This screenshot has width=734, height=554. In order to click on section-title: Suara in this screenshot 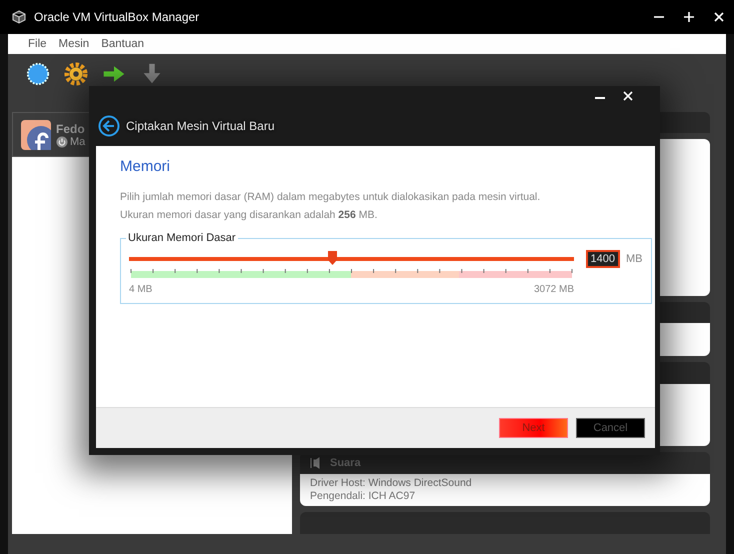, I will do `click(345, 463)`.